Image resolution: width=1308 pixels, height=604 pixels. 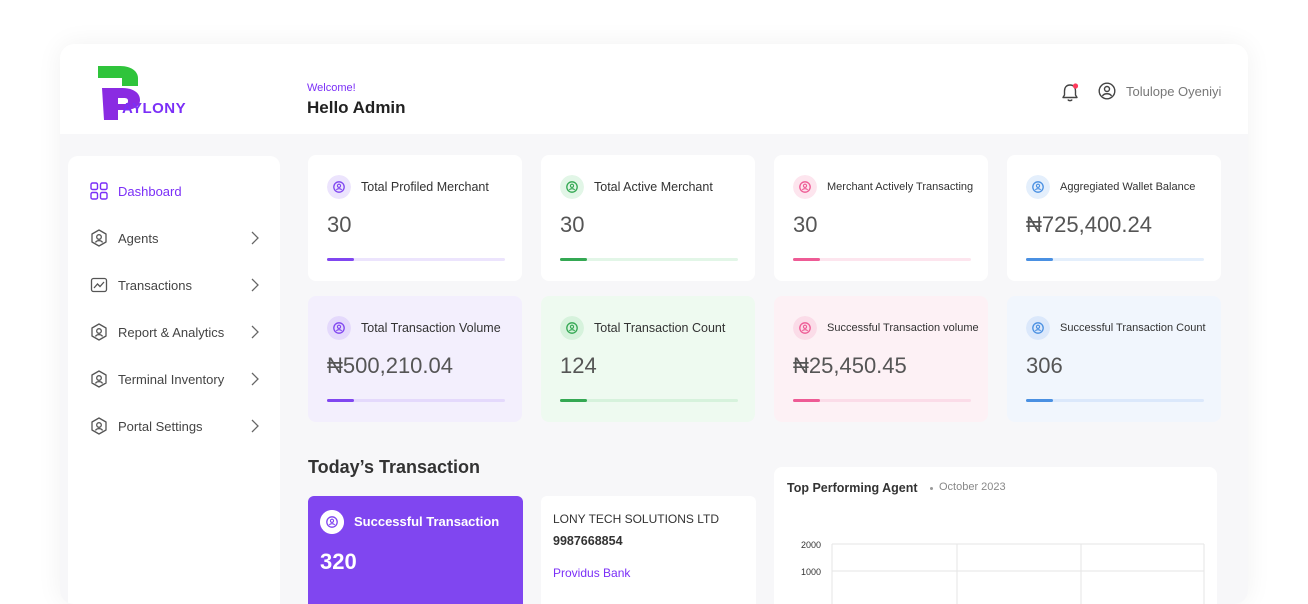 I want to click on successful-transaction-label: Successful Transaction, so click(x=427, y=521).